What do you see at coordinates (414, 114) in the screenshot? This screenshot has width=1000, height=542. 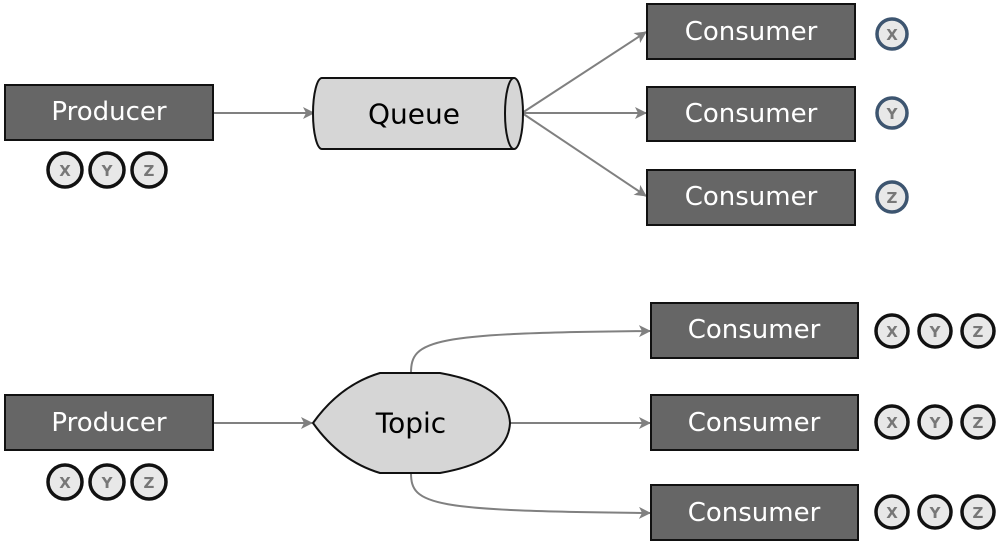 I see `queue-label: Queue` at bounding box center [414, 114].